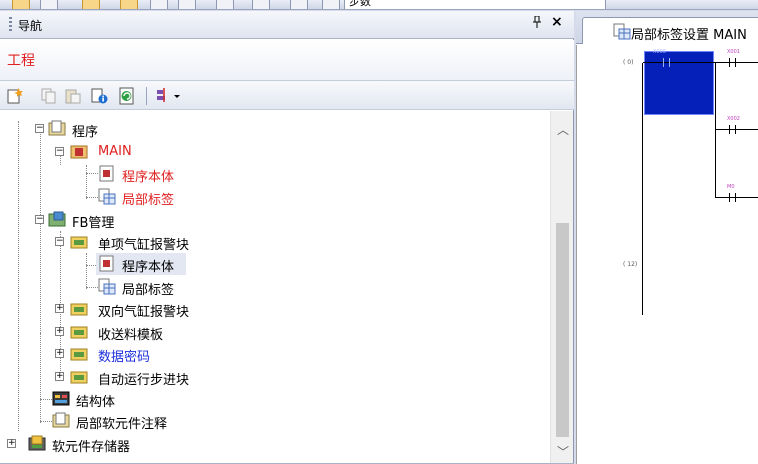 This screenshot has width=758, height=464. Describe the element at coordinates (275, 399) in the screenshot. I see `tree-item-struct: 结构体` at that location.